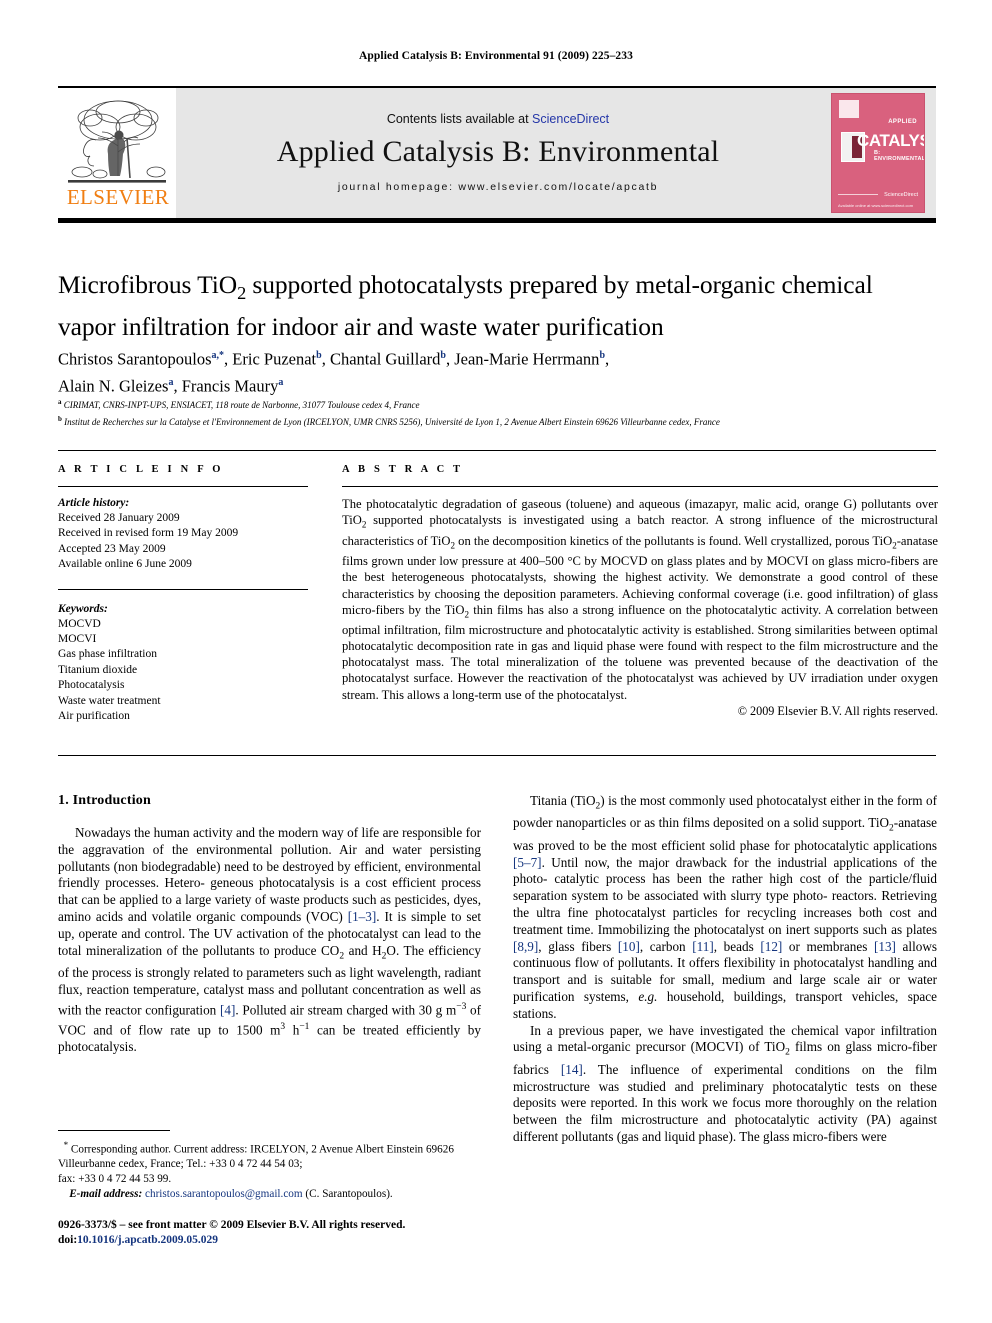 The image size is (992, 1323). Describe the element at coordinates (218, 355) in the screenshot. I see `author-affil-mark: a,*` at that location.